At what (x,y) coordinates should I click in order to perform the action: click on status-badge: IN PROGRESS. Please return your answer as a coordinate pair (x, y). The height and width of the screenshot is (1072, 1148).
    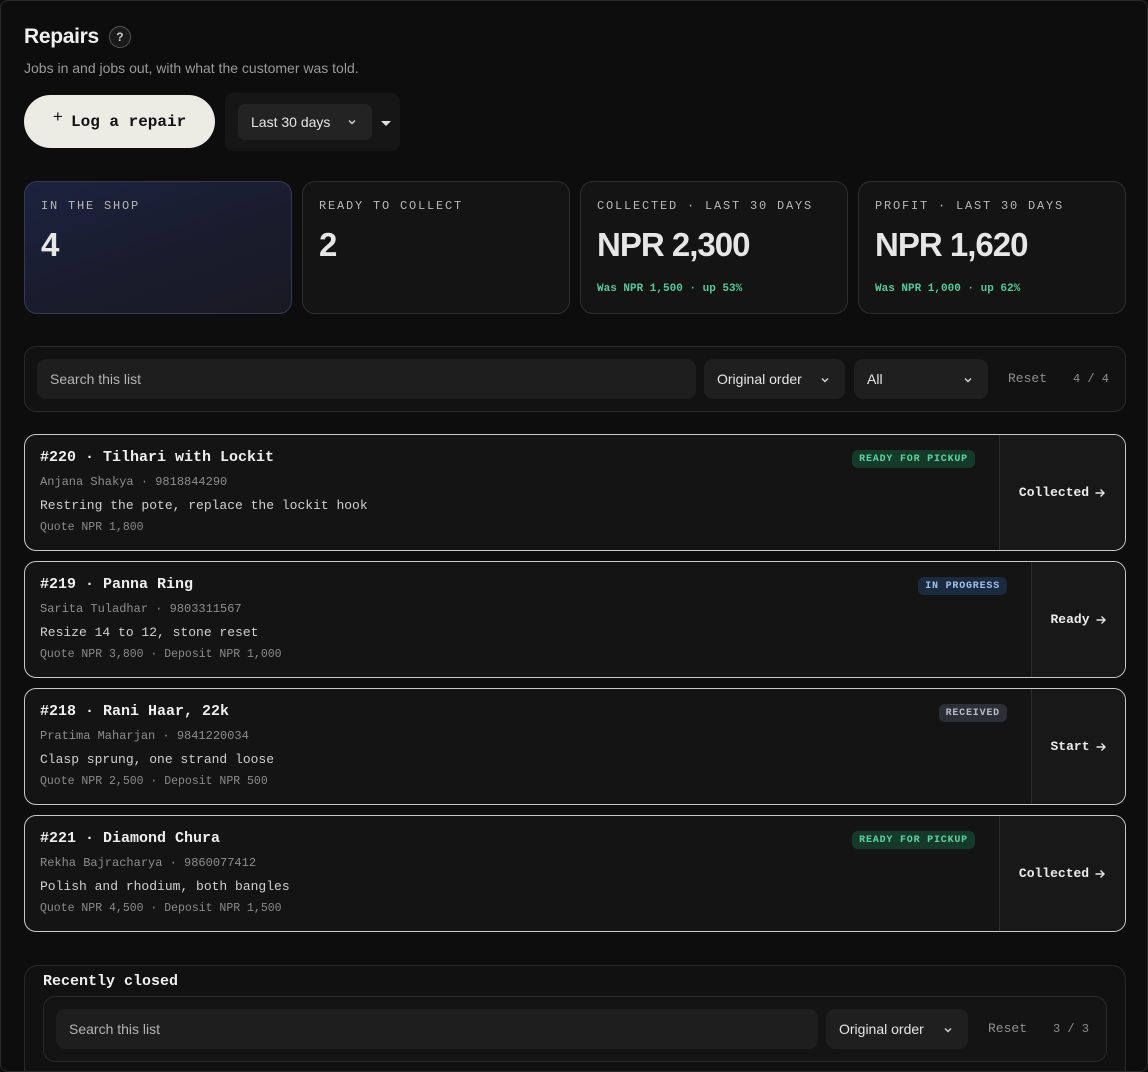
    Looking at the image, I should click on (962, 586).